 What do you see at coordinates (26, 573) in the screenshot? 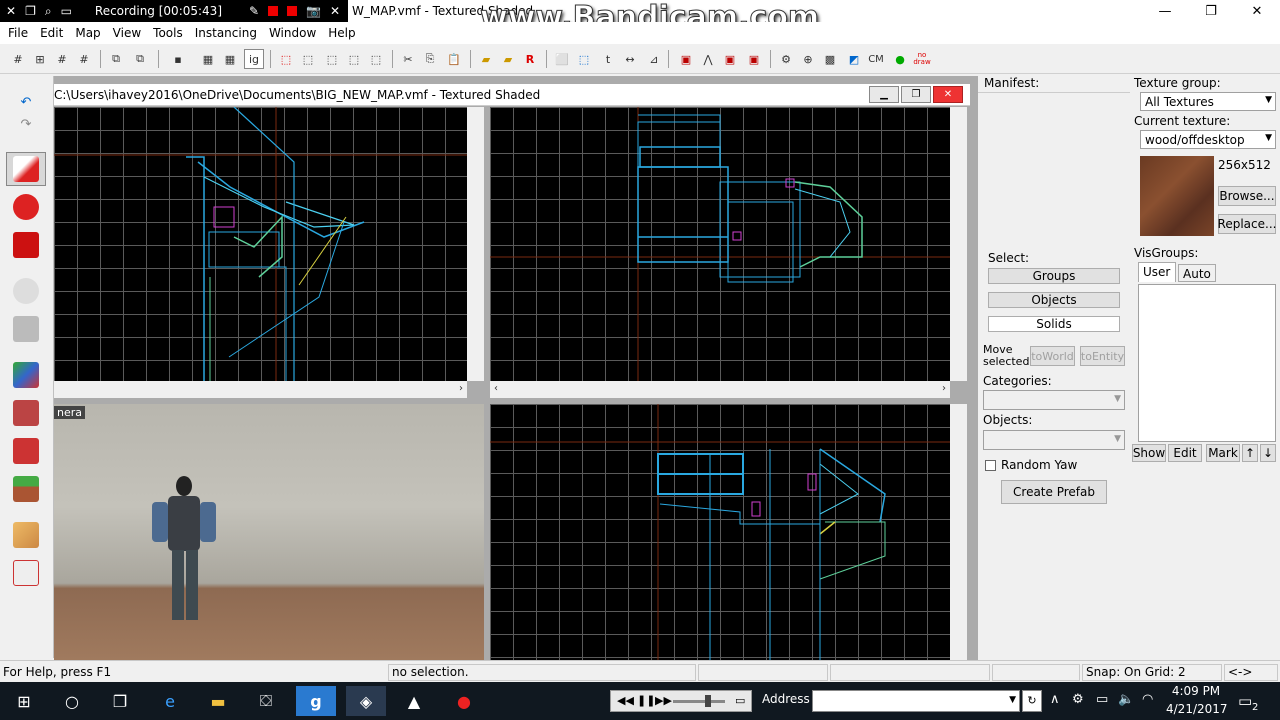
I see `vertex-tool` at bounding box center [26, 573].